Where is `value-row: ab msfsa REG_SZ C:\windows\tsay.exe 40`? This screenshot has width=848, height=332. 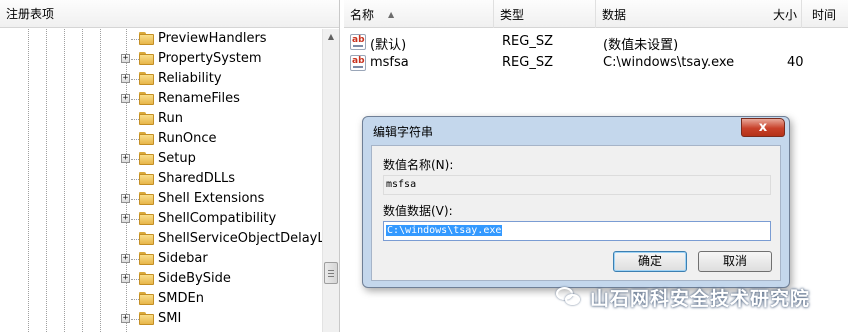 value-row: ab msfsa REG_SZ C:\windows\tsay.exe 40 is located at coordinates (596, 63).